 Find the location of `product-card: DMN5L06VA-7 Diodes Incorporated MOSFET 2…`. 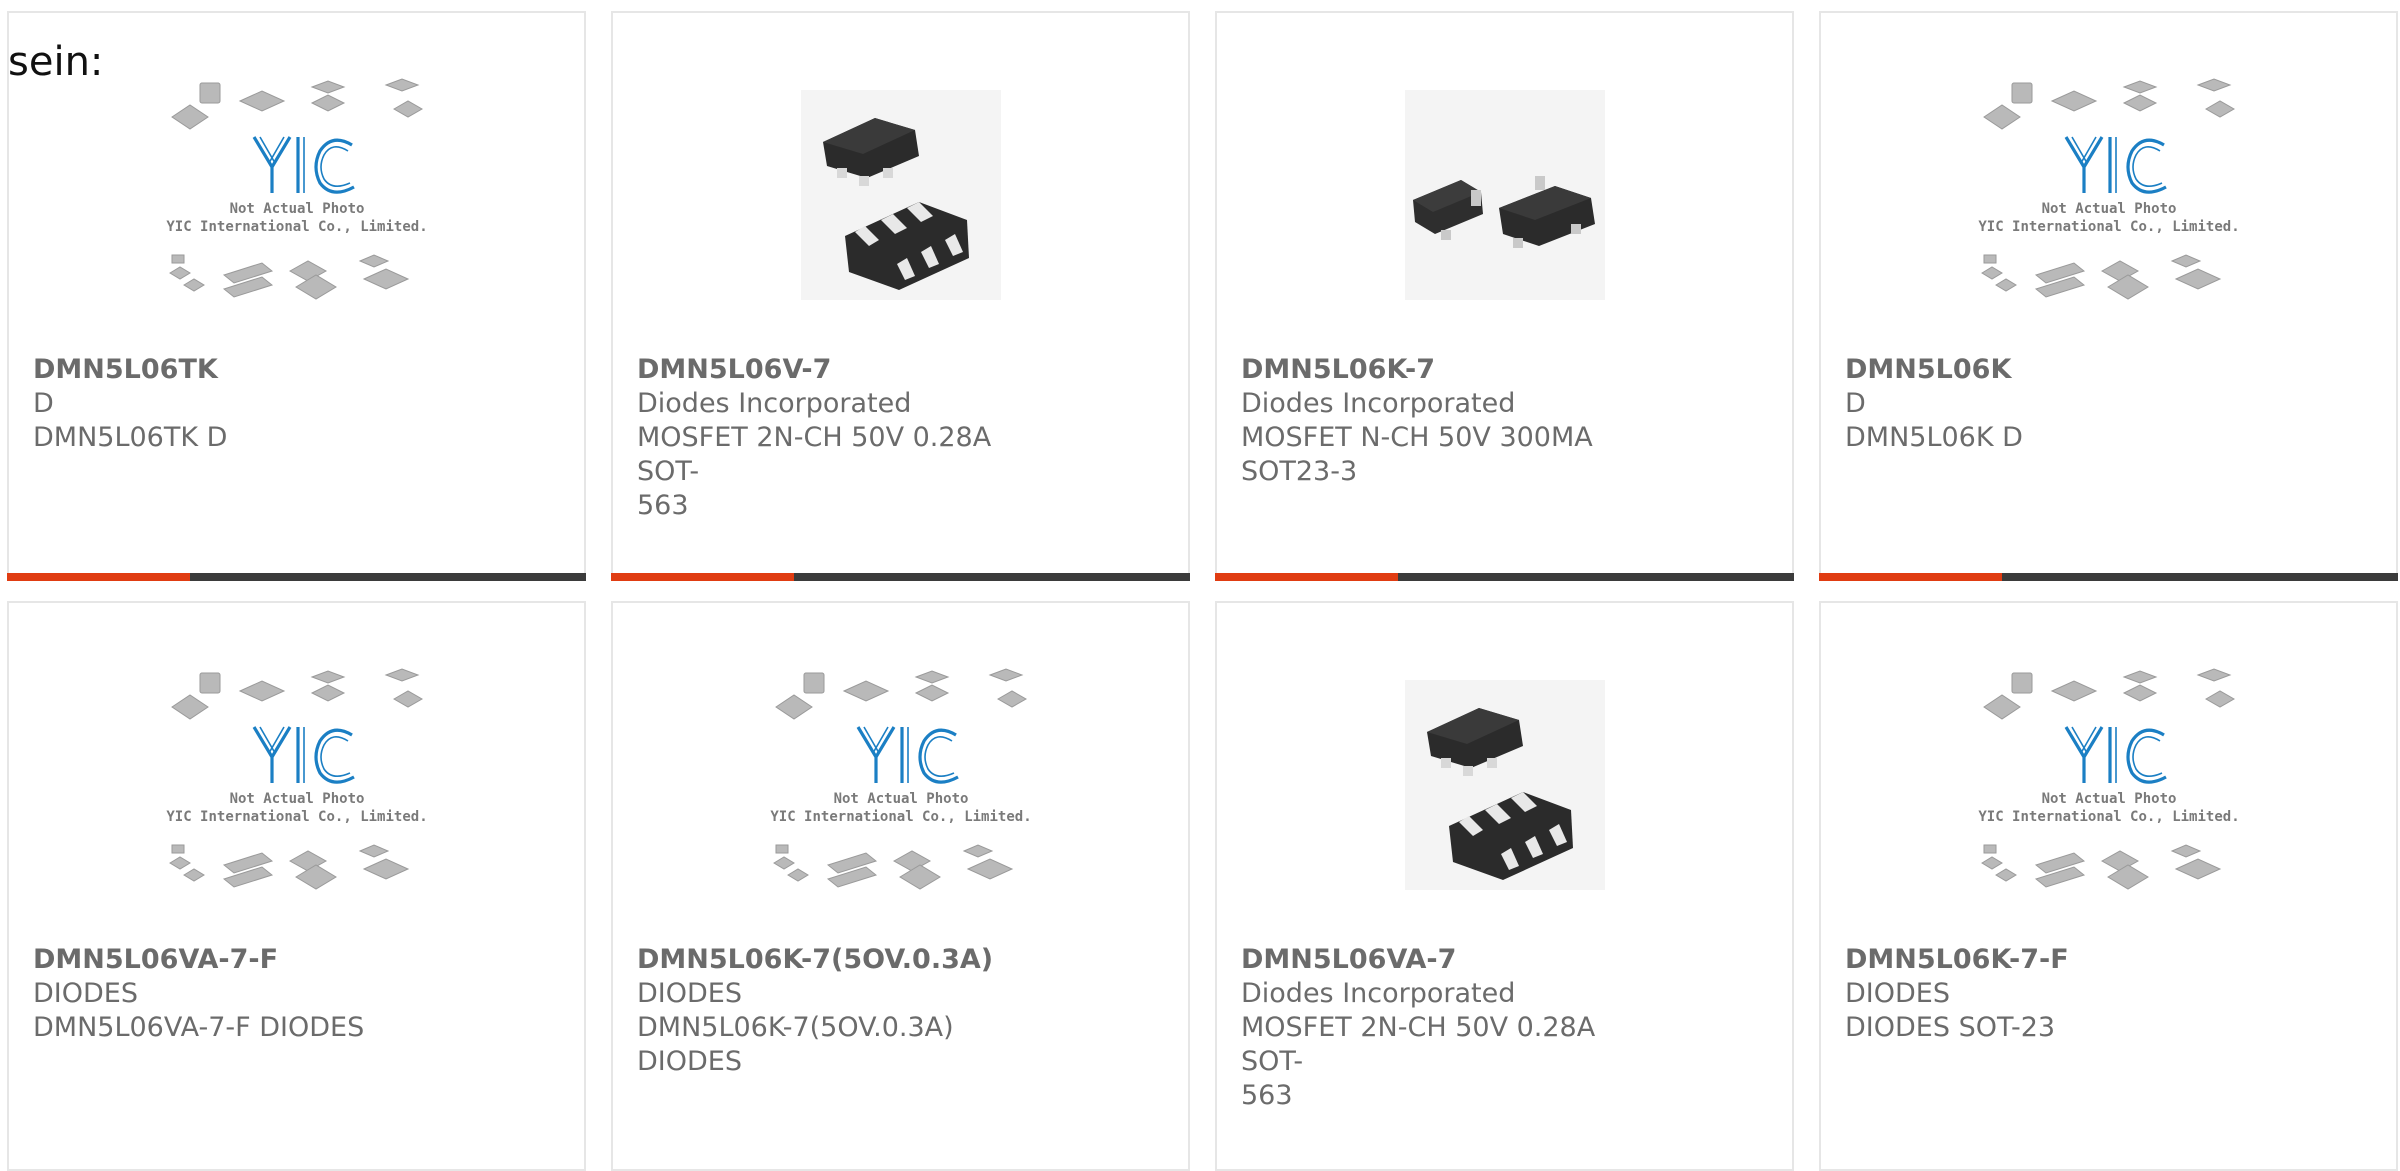

product-card: DMN5L06VA-7 Diodes Incorporated MOSFET 2… is located at coordinates (1504, 886).